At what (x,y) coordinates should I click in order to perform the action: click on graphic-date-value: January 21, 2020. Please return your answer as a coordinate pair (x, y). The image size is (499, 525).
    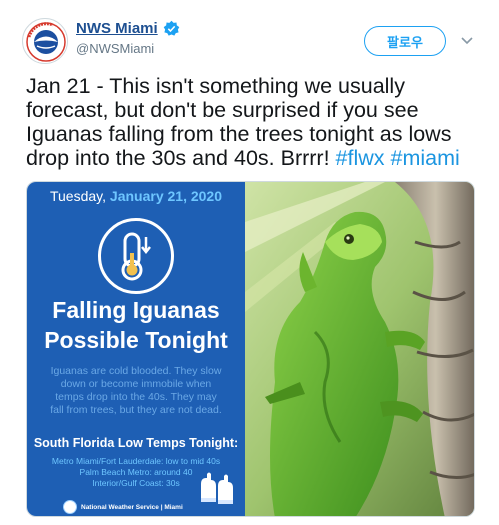
    Looking at the image, I should click on (165, 196).